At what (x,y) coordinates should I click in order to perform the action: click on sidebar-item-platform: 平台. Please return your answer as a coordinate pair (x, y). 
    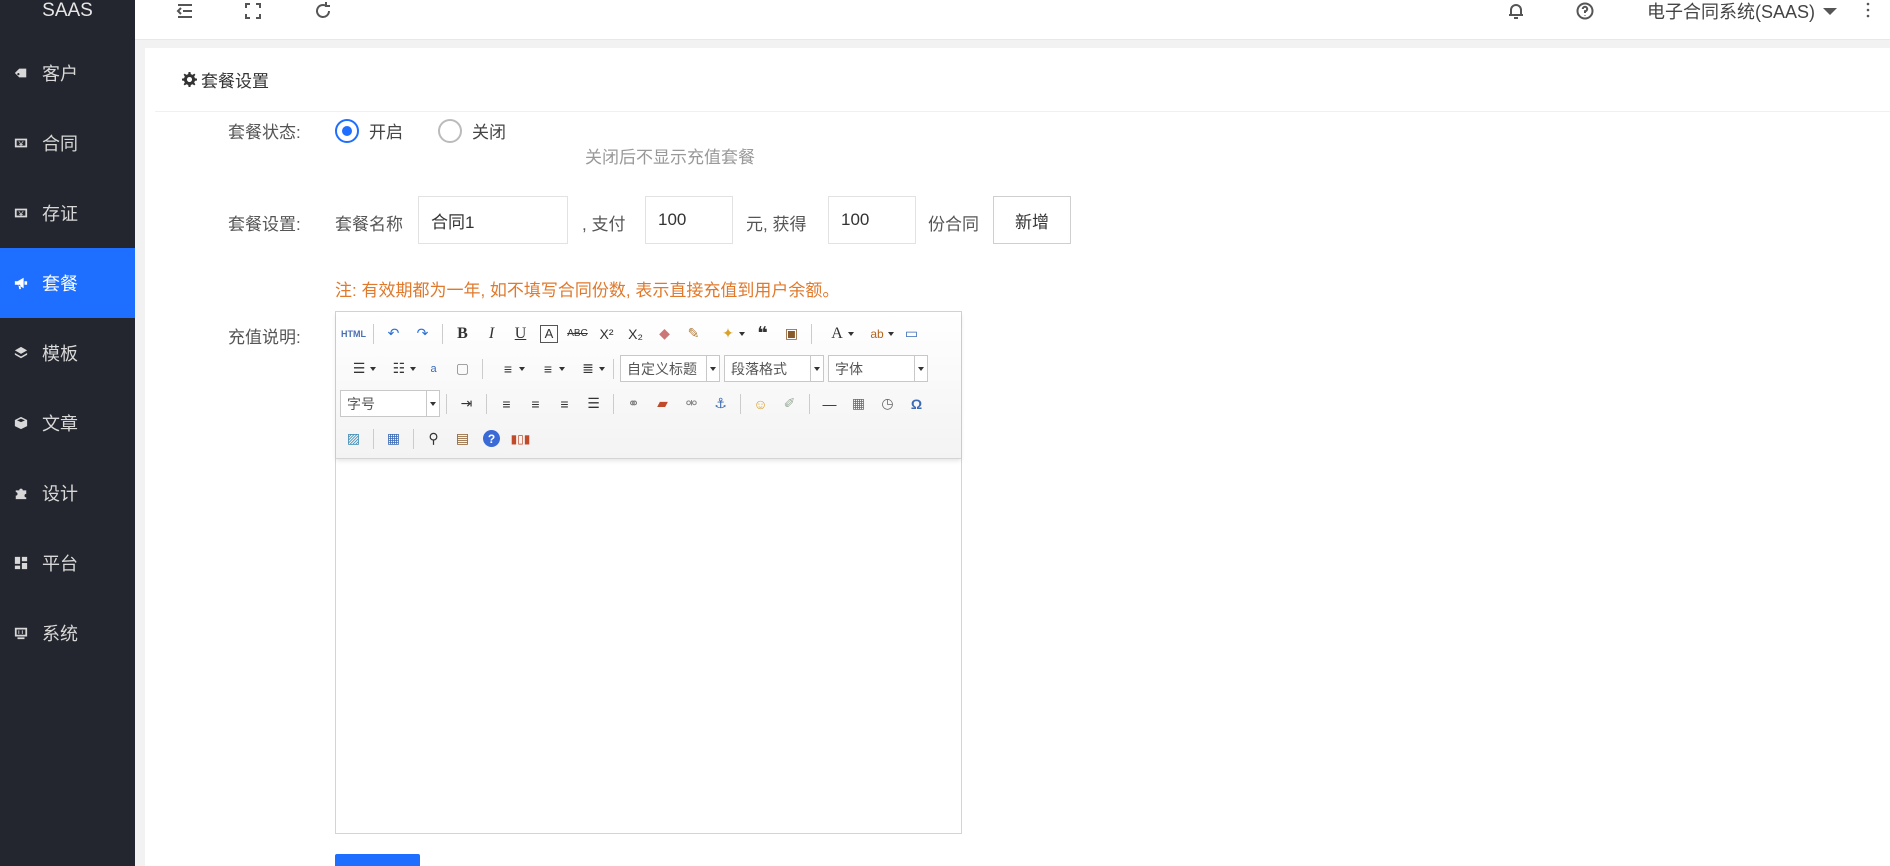
    Looking at the image, I should click on (67, 563).